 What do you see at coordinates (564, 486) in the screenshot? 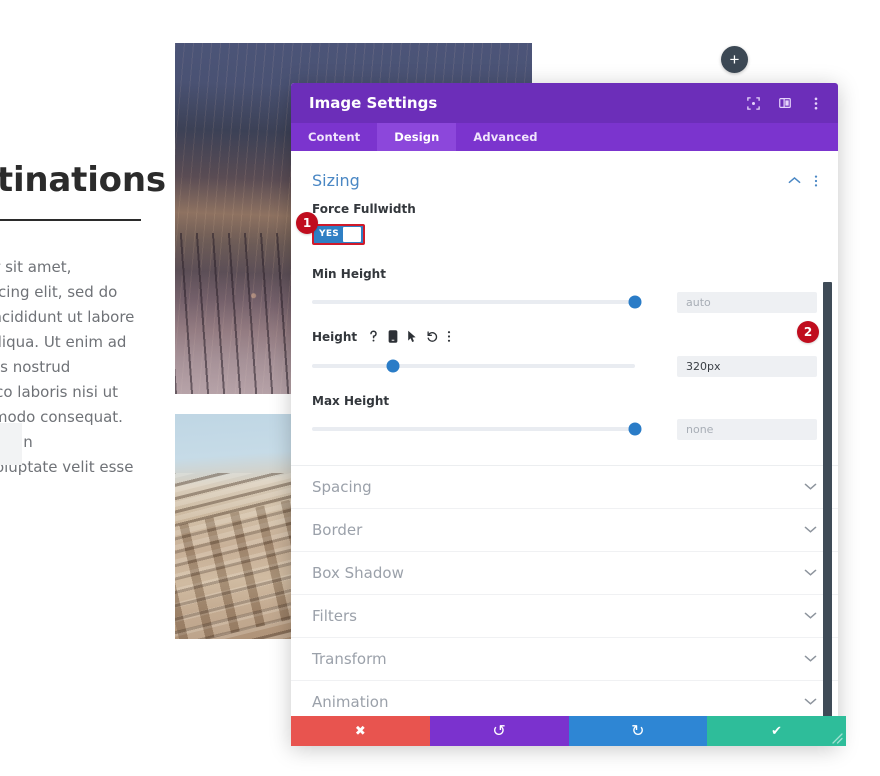
I see `section-spacing: Spacing` at bounding box center [564, 486].